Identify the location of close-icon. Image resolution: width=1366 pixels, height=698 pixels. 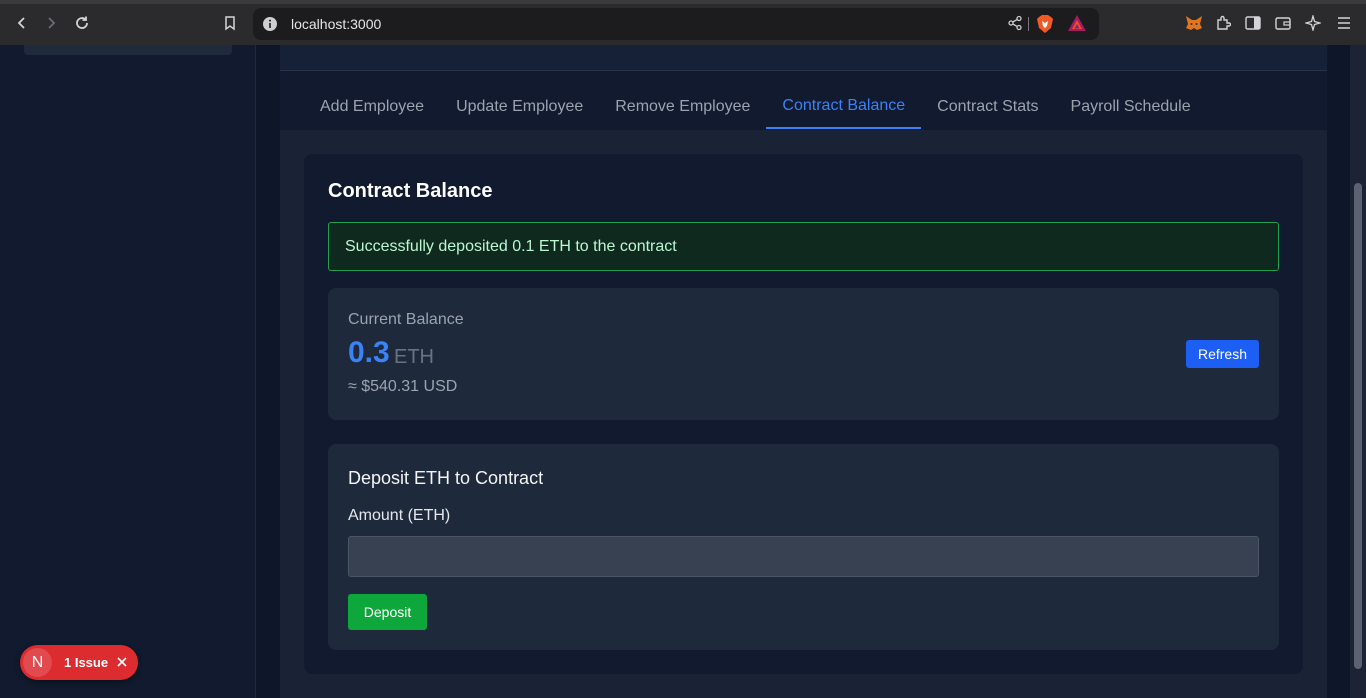
(122, 662).